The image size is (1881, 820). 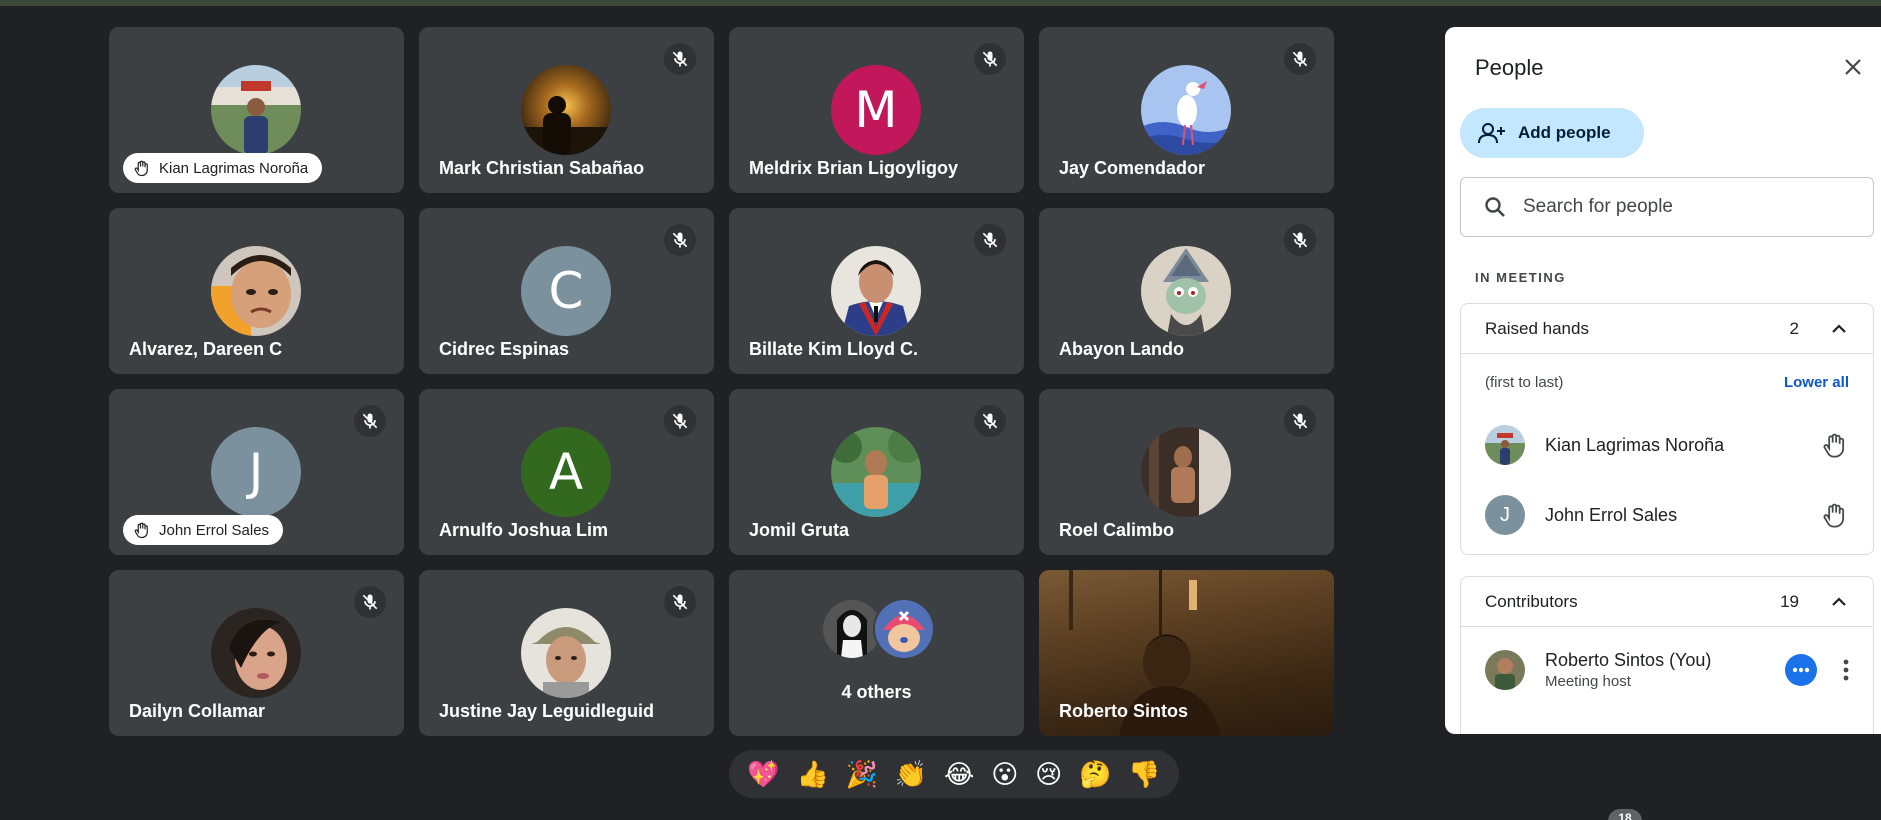 What do you see at coordinates (1132, 168) in the screenshot?
I see `participant-name: Jay Comendador` at bounding box center [1132, 168].